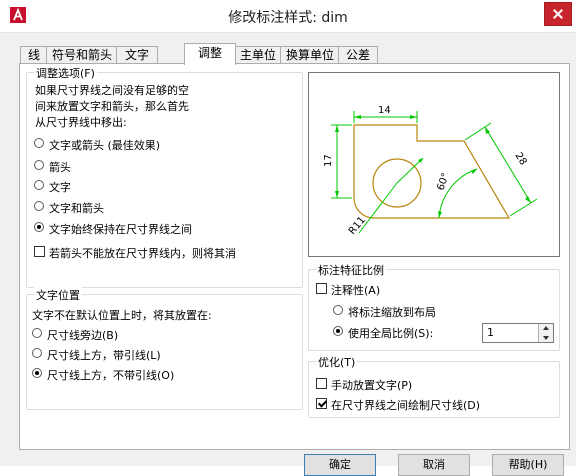 This screenshot has height=476, width=576. What do you see at coordinates (372, 385) in the screenshot?
I see `checkbox-label: 手动放置文字(P)` at bounding box center [372, 385].